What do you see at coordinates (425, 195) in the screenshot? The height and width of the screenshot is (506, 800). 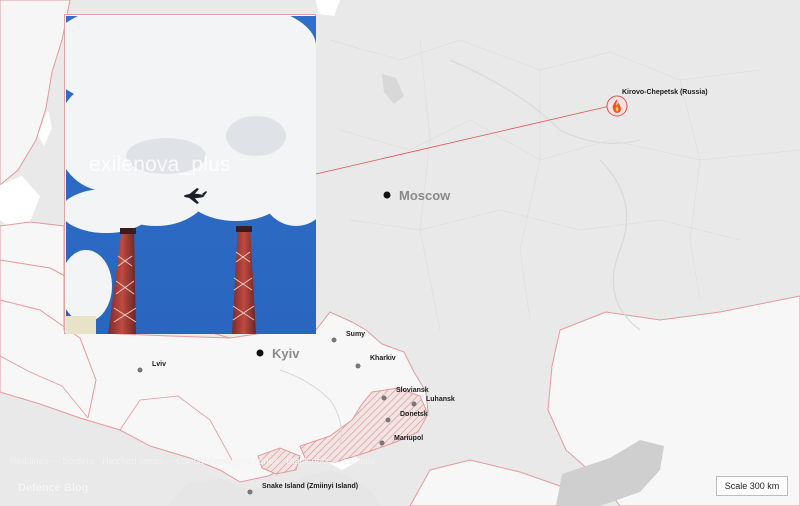 I see `capital-label-moscow: Moscow` at bounding box center [425, 195].